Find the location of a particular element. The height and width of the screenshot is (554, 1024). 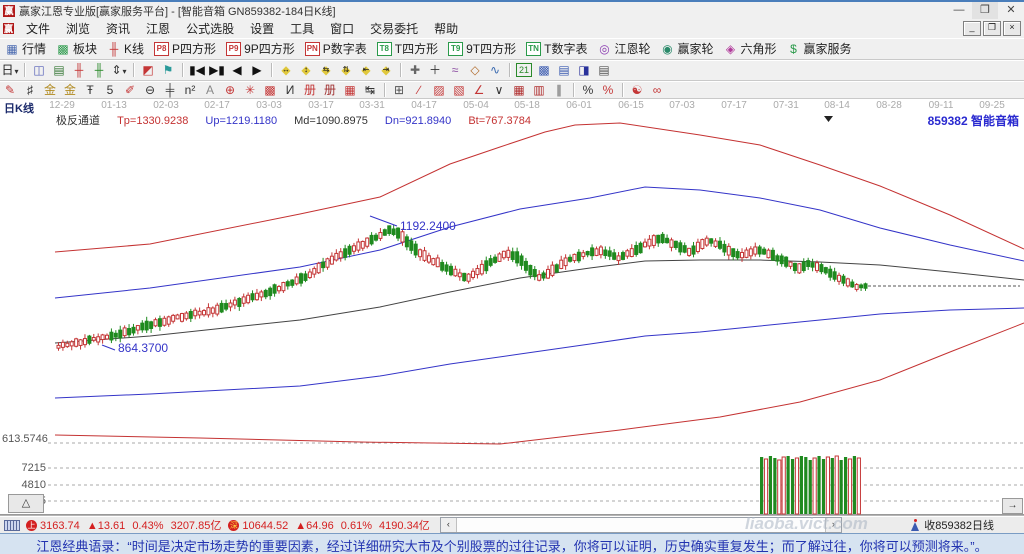

percent-icon: % is located at coordinates (588, 90).